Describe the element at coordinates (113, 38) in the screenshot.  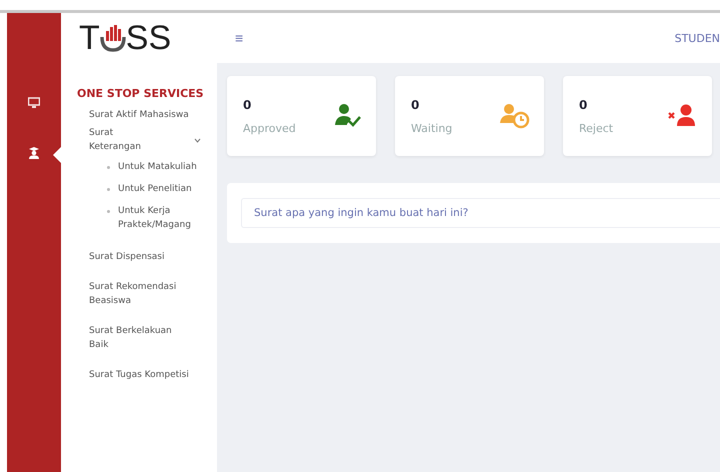
I see `logo-icon` at that location.